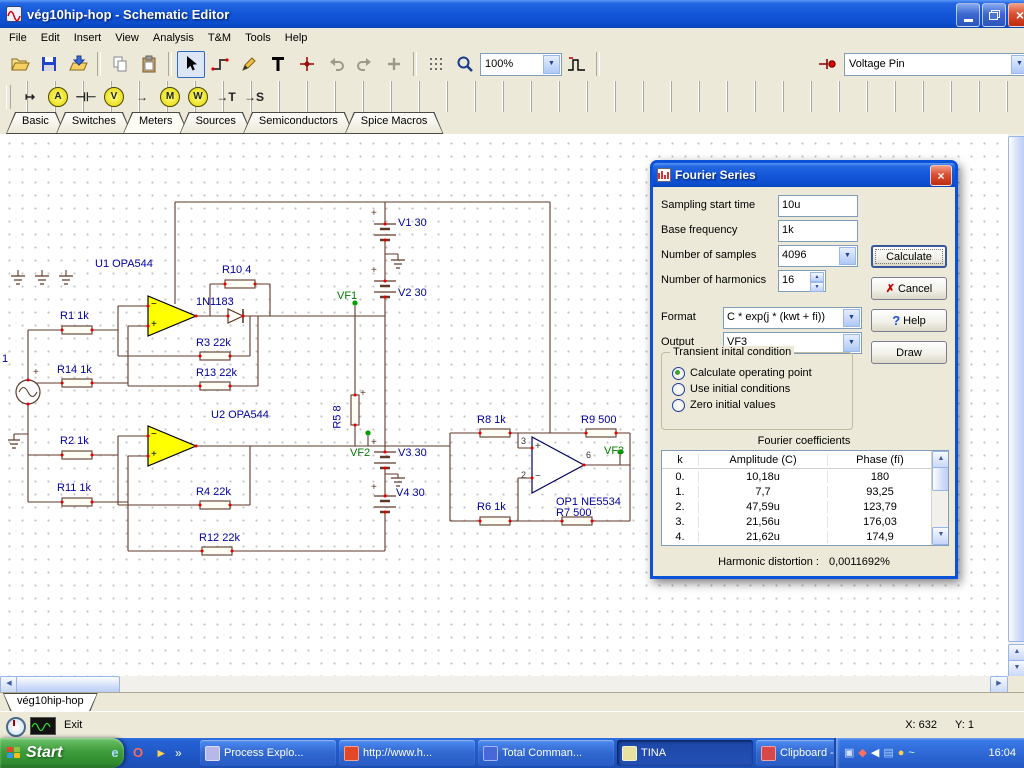 The width and height of the screenshot is (1024, 768). What do you see at coordinates (802, 281) in the screenshot?
I see `field-input: 16 ▼ ▲▼` at bounding box center [802, 281].